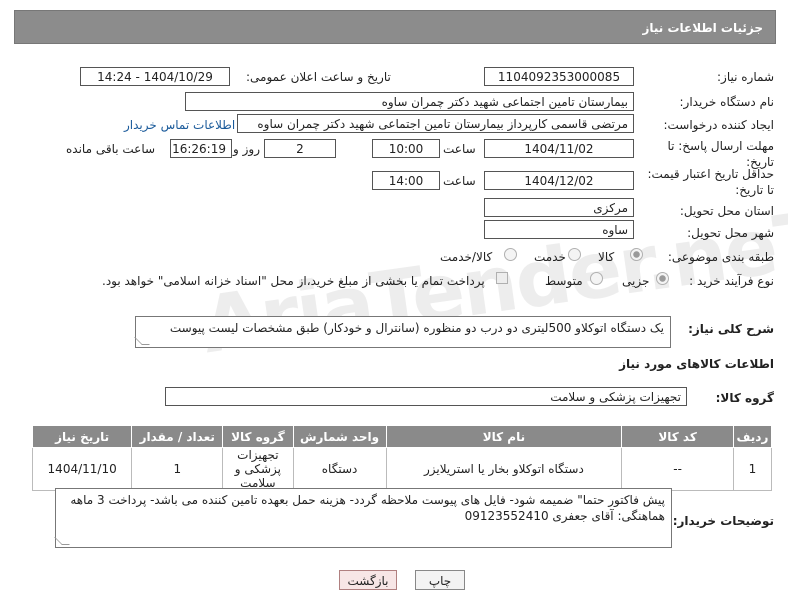 This screenshot has height=606, width=788. I want to click on category-goods-service-label: کالا/خدمت, so click(466, 257).